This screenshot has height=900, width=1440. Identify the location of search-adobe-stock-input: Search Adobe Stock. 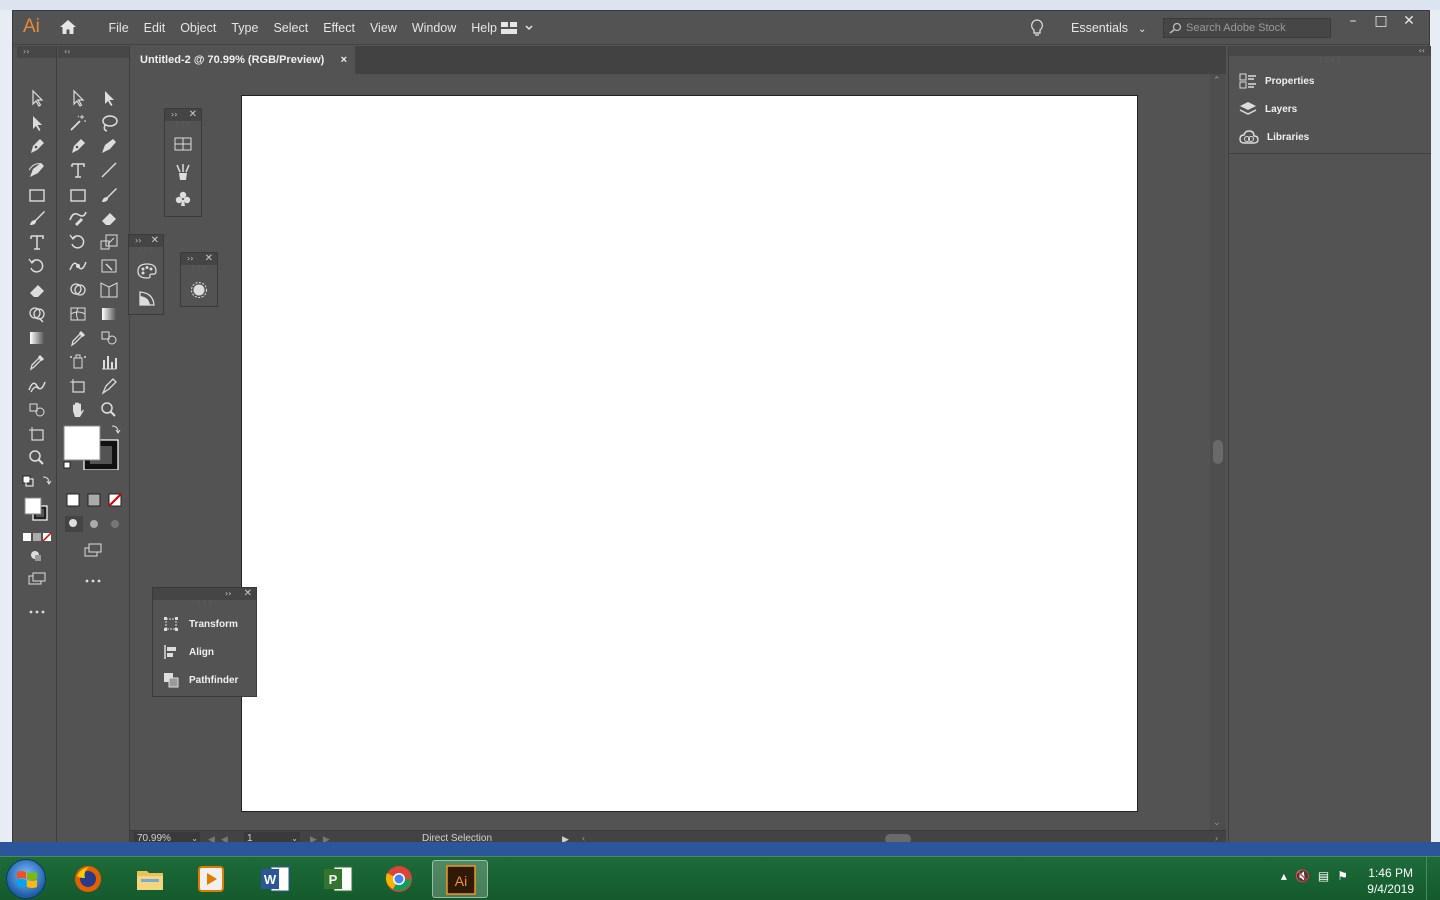
(1247, 28).